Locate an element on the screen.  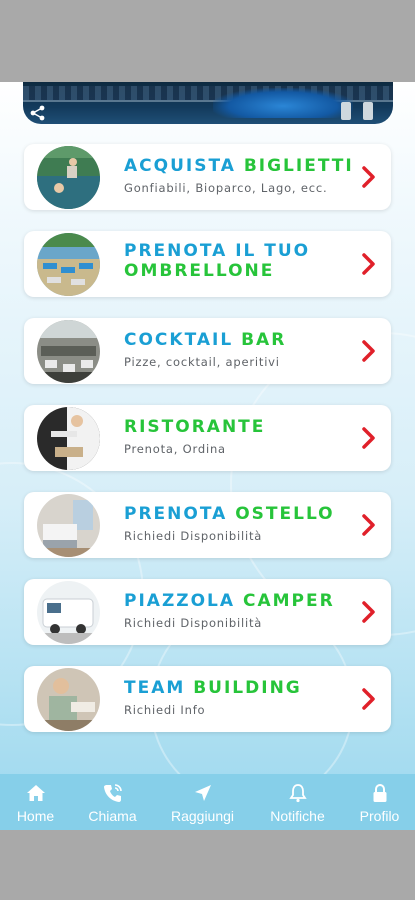
bottom-tab-bar: Home Chiama Raggiungi Notifiche Profilo is located at coordinates (207, 802).